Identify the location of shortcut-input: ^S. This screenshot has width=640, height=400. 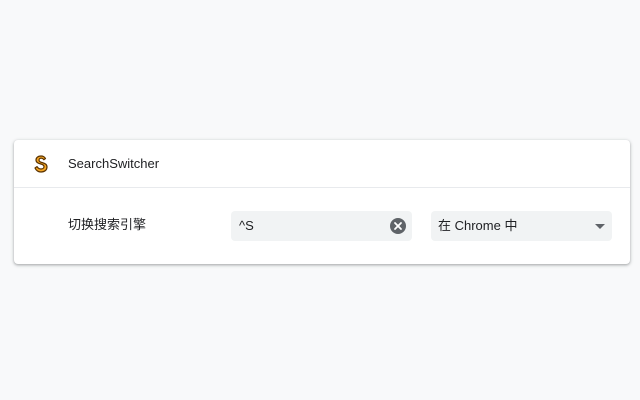
(321, 226).